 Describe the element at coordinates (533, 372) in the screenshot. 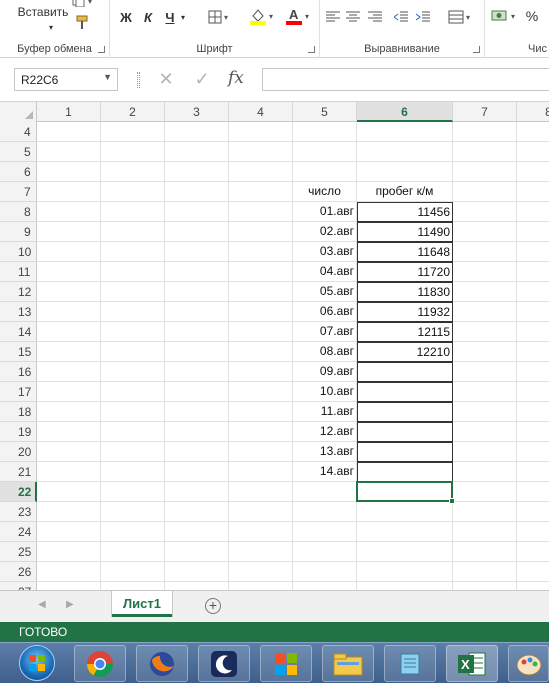

I see `cell-r16c8` at that location.